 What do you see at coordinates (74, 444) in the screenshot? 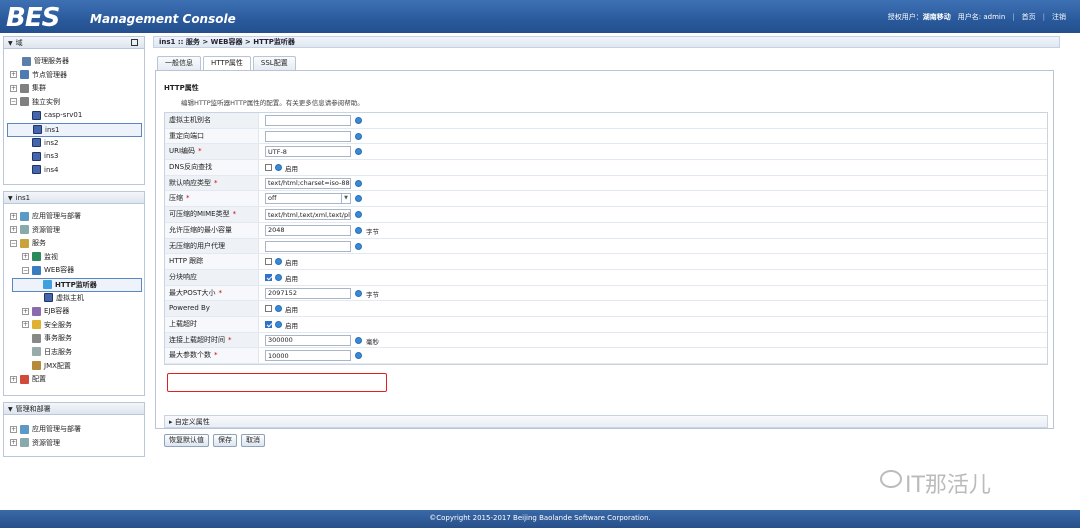
I see `sidebar-item-resources-2: + 资源管理` at bounding box center [74, 444].